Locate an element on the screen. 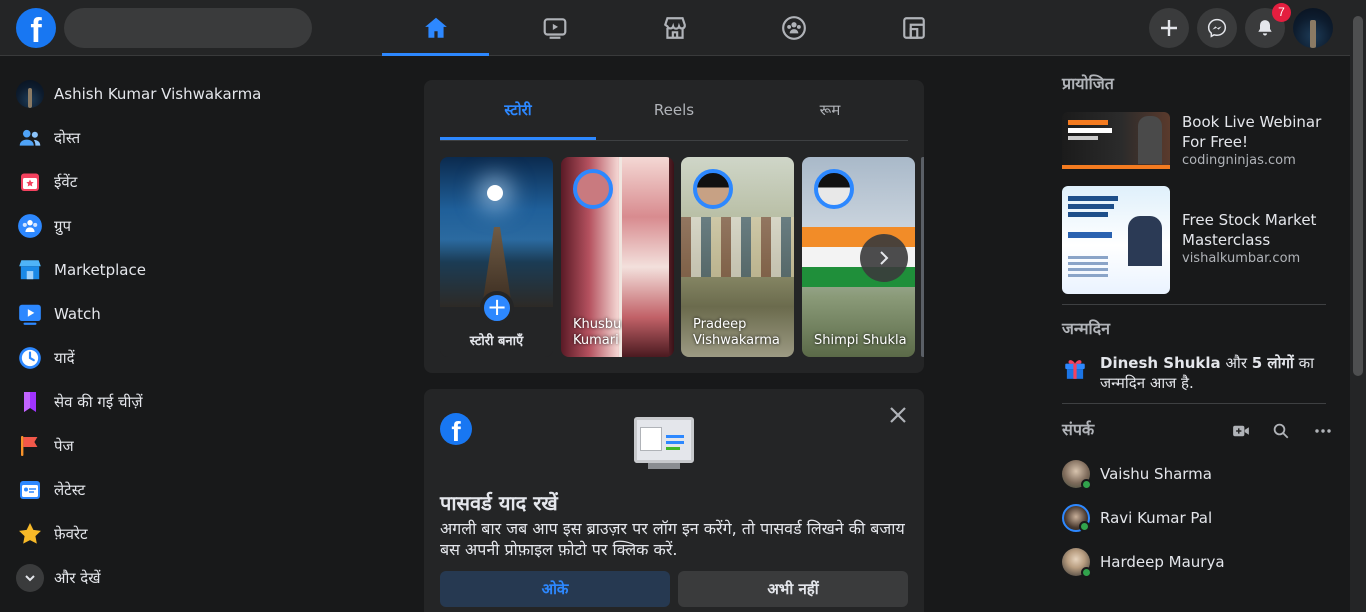 This screenshot has width=1366, height=612. star-icon is located at coordinates (30, 534).